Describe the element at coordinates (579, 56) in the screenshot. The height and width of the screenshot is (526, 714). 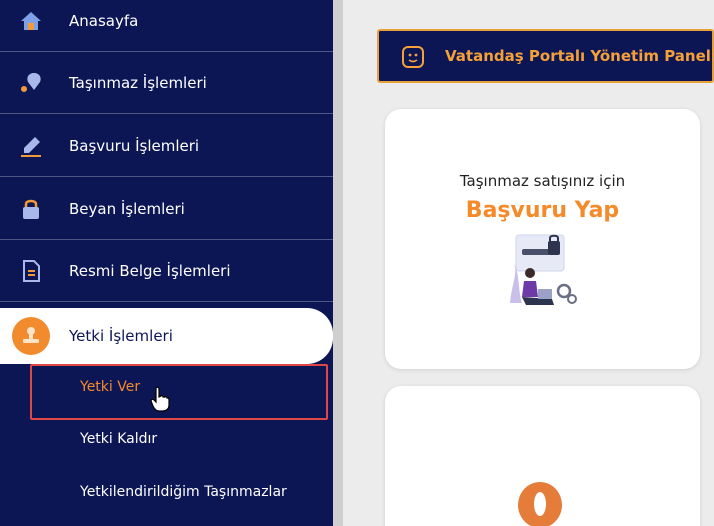
I see `portal-title: Vatandaş Portalı Yönetim Paneli` at that location.